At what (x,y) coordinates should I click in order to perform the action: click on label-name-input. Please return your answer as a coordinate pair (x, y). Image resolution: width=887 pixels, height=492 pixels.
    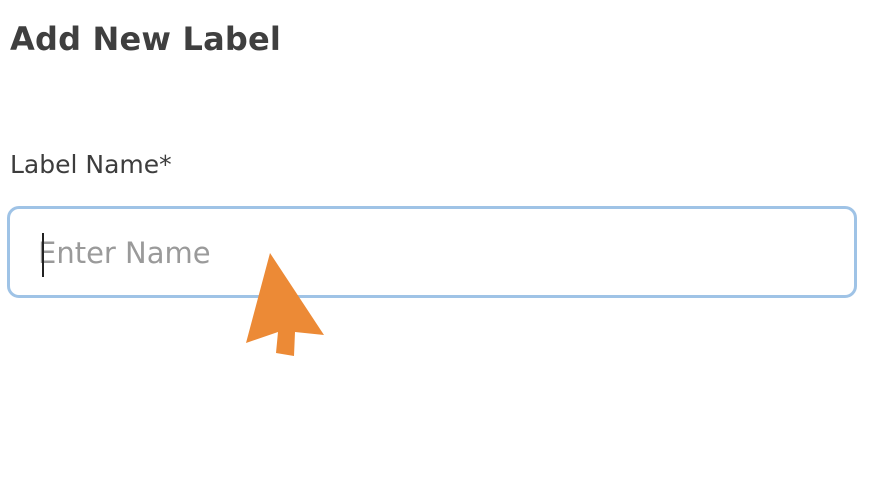
    Looking at the image, I should click on (433, 253).